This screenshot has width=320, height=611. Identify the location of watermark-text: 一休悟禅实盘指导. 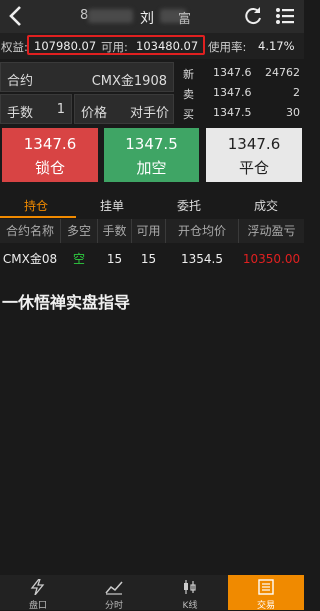
(66, 302).